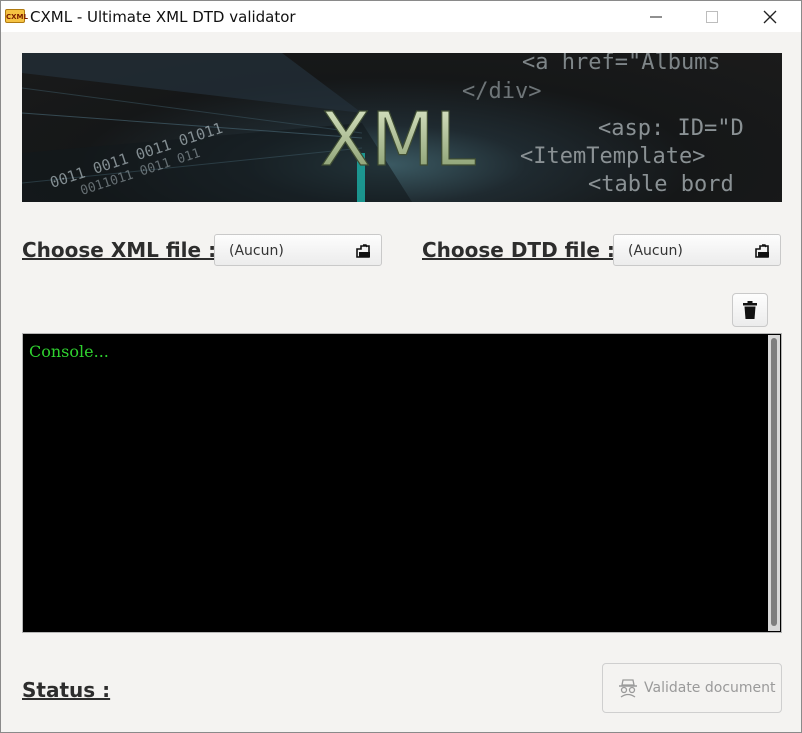  I want to click on dtd-file-value: (Aucun), so click(655, 251).